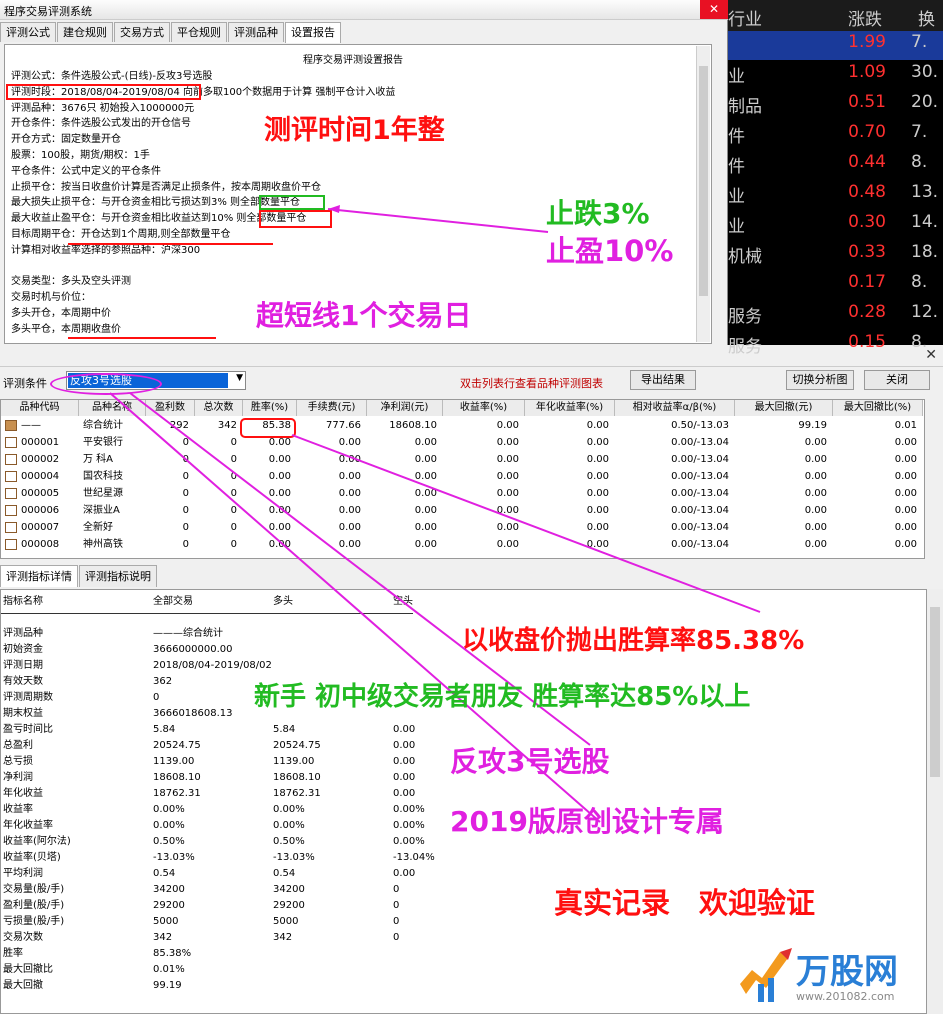  I want to click on stock-row: 制品 0.51 20., so click(835, 107).